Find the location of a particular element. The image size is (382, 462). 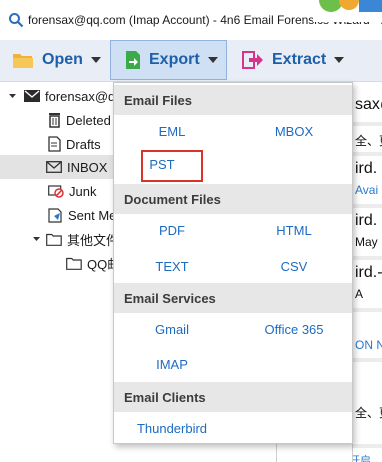

tree-item-junk: Junk is located at coordinates (72, 191).